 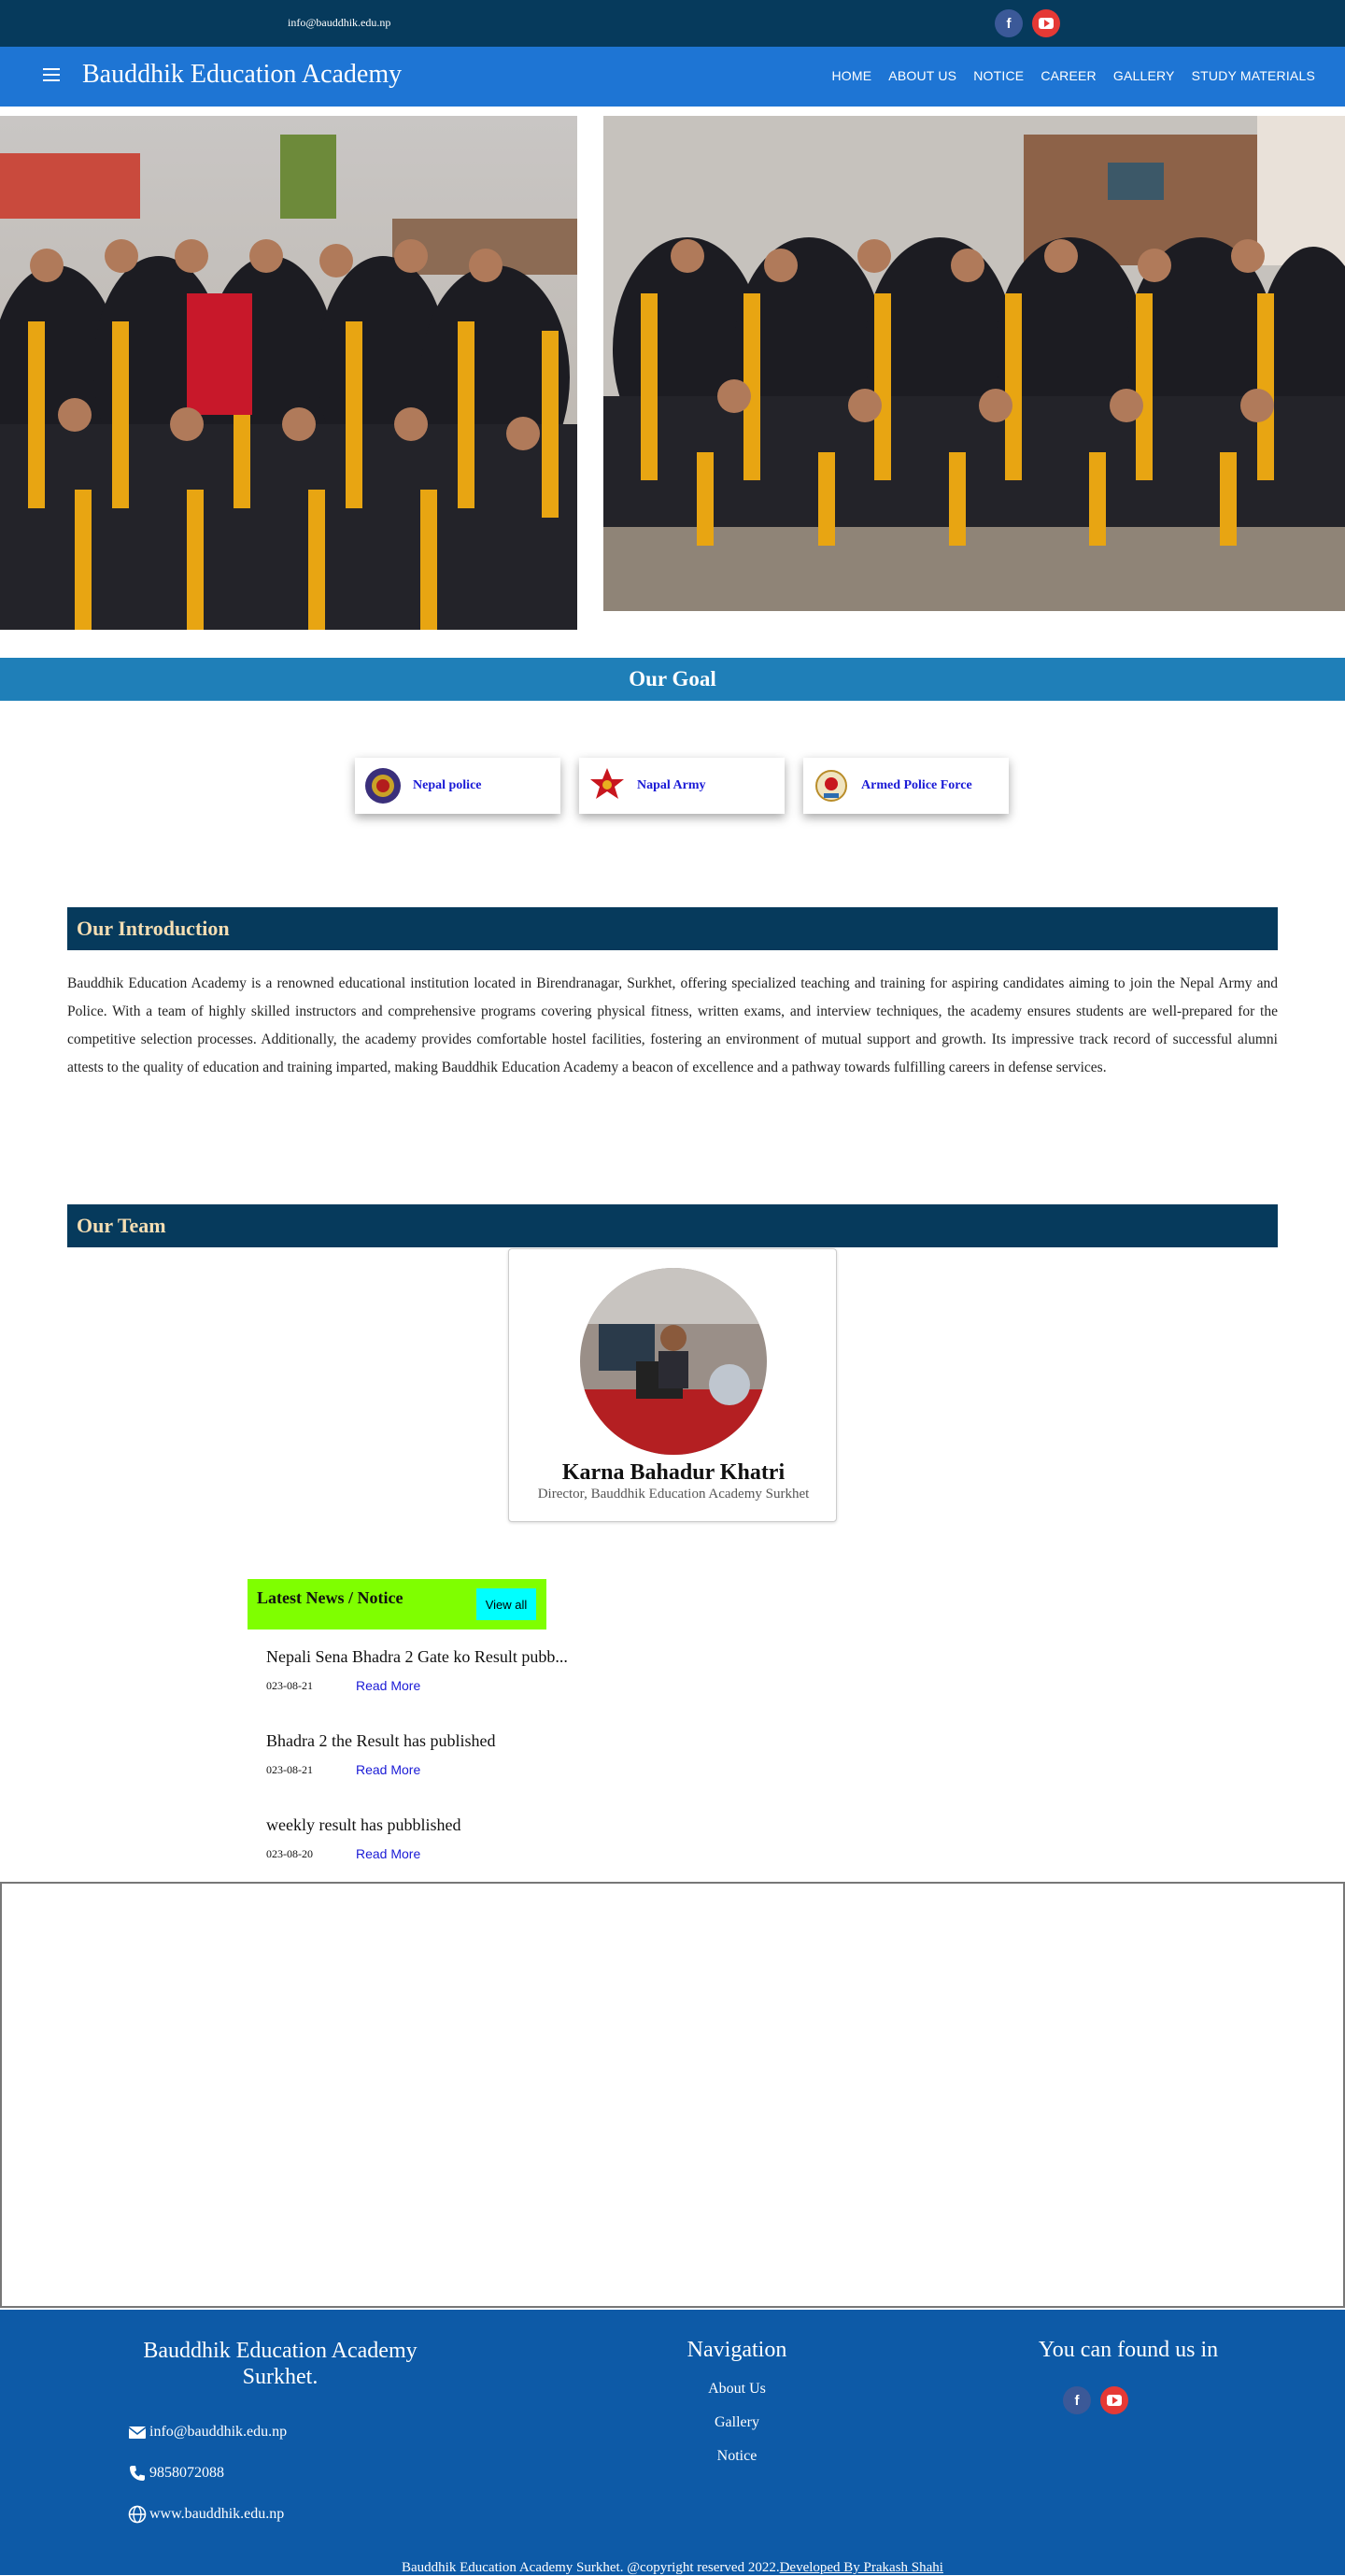 I want to click on footer-nav-item: Gallery, so click(x=737, y=2422).